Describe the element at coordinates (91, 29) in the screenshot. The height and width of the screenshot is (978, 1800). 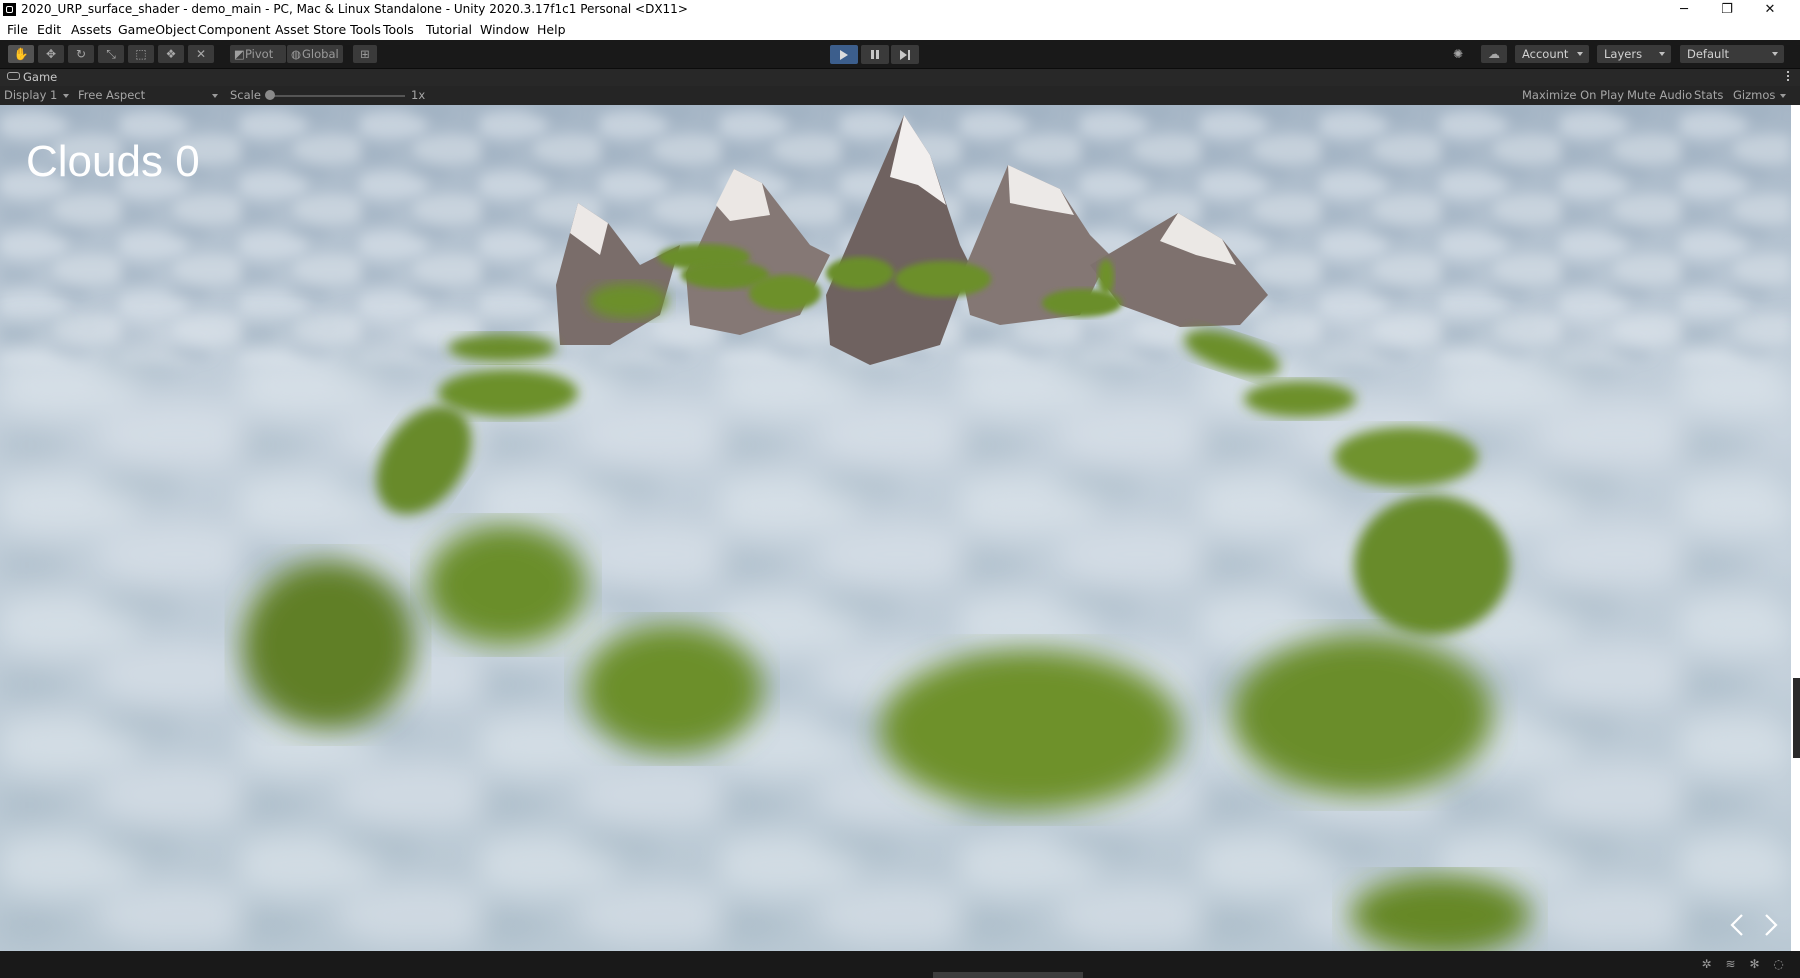
I see `menu-assets: Assets` at that location.